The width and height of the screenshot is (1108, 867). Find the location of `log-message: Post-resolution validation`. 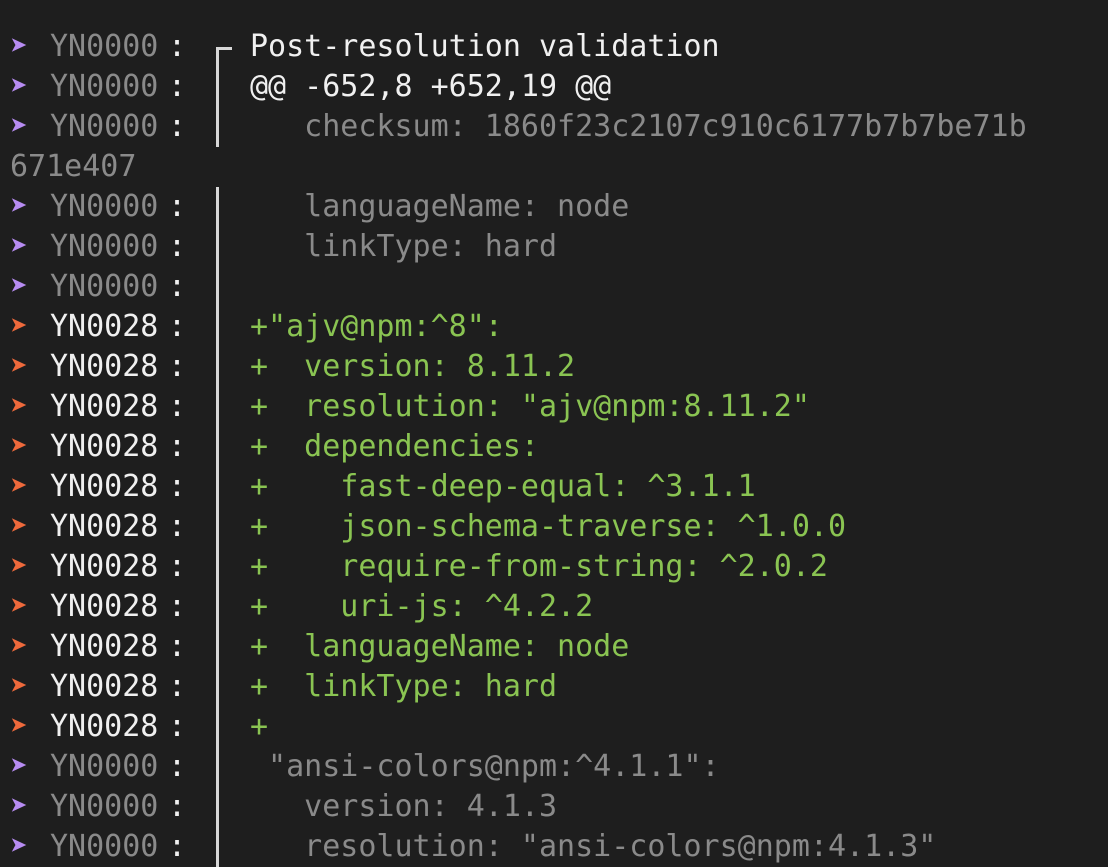

log-message: Post-resolution validation is located at coordinates (485, 46).